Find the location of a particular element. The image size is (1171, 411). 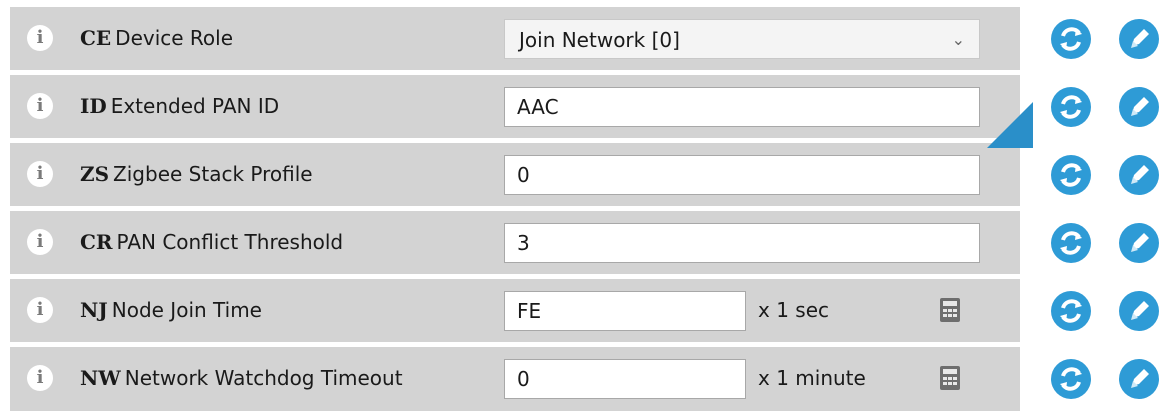

setting-label: CR PAN Conflict Threshold is located at coordinates (211, 242).